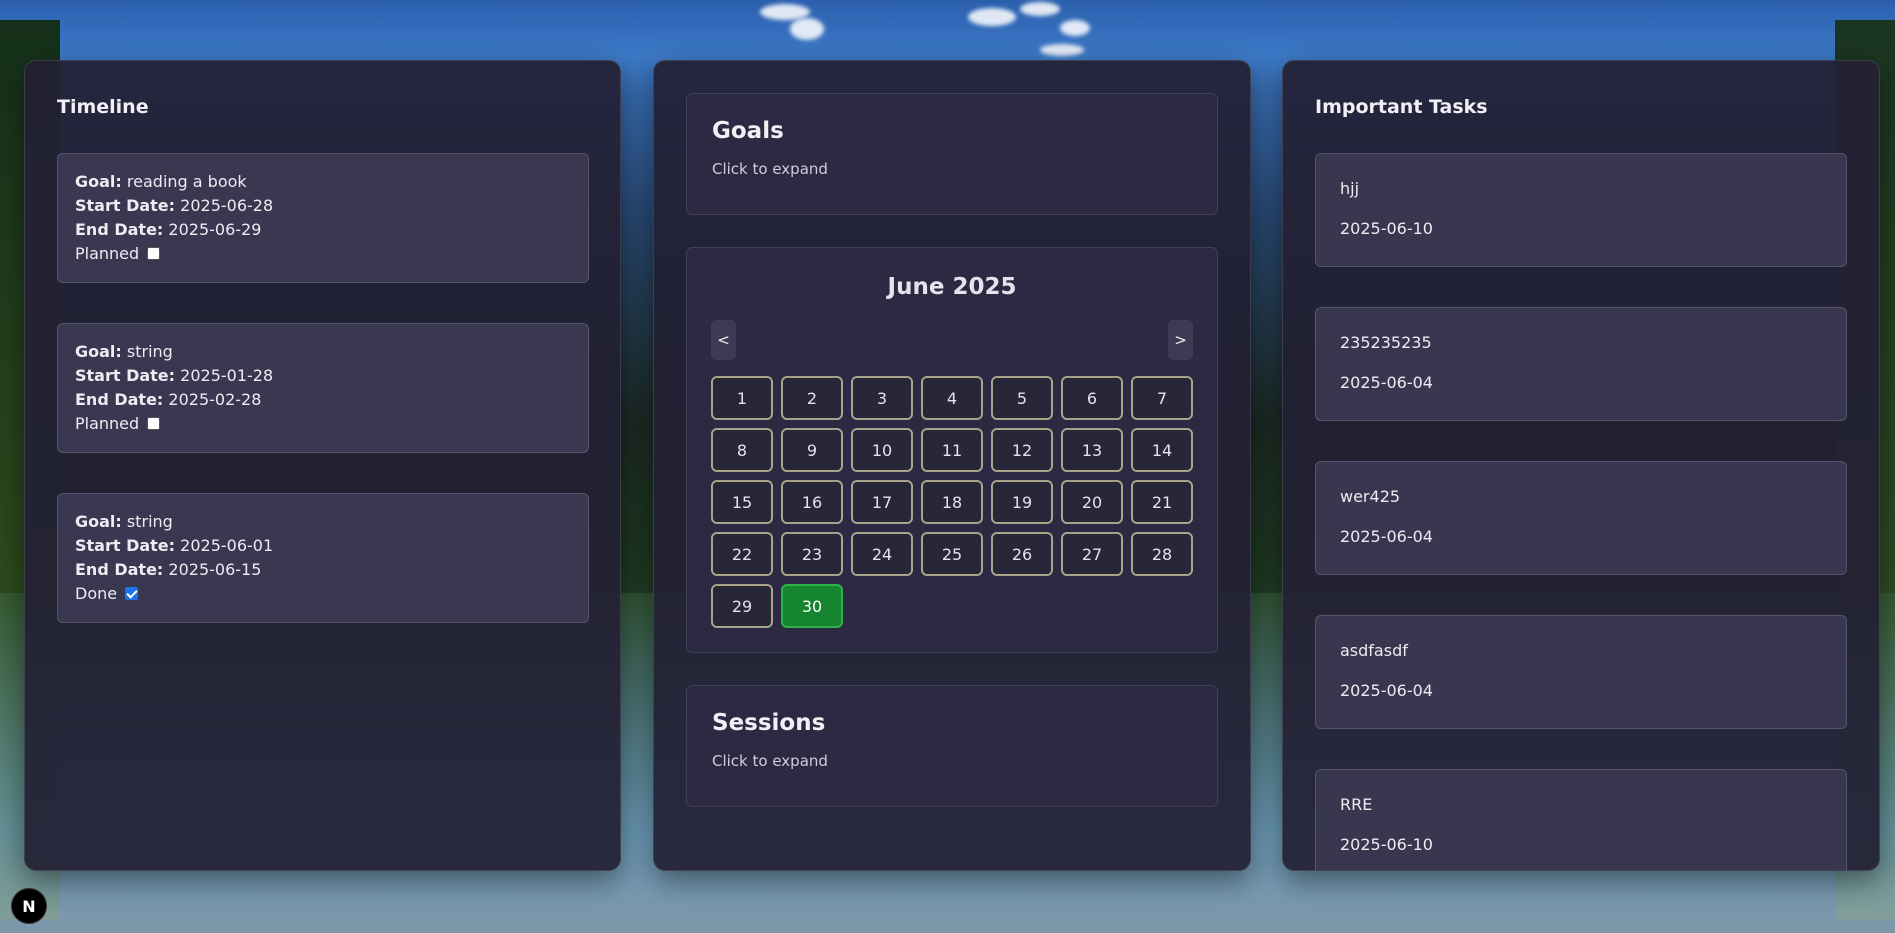 This screenshot has width=1895, height=933. What do you see at coordinates (742, 398) in the screenshot?
I see `calendar-day: 1` at bounding box center [742, 398].